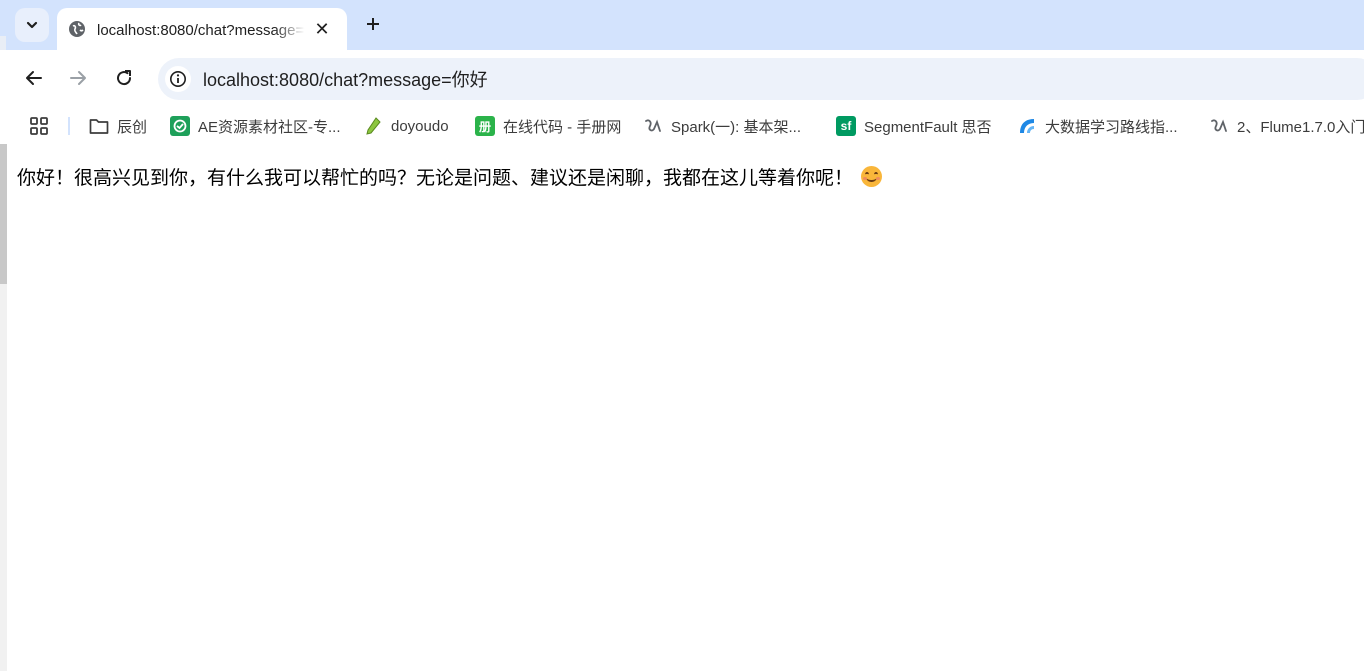  I want to click on bookmark-doyoudo: doyoudo, so click(406, 126).